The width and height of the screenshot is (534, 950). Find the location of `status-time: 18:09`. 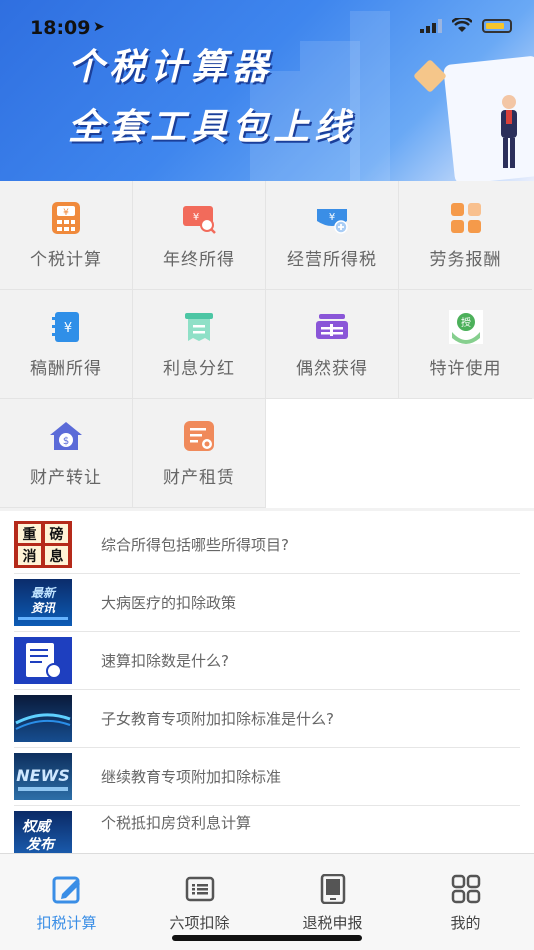

status-time: 18:09 is located at coordinates (60, 28).